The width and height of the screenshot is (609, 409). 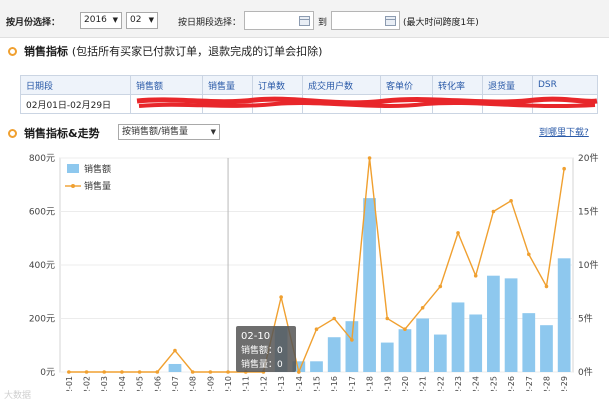 I want to click on start-date-input, so click(x=279, y=20).